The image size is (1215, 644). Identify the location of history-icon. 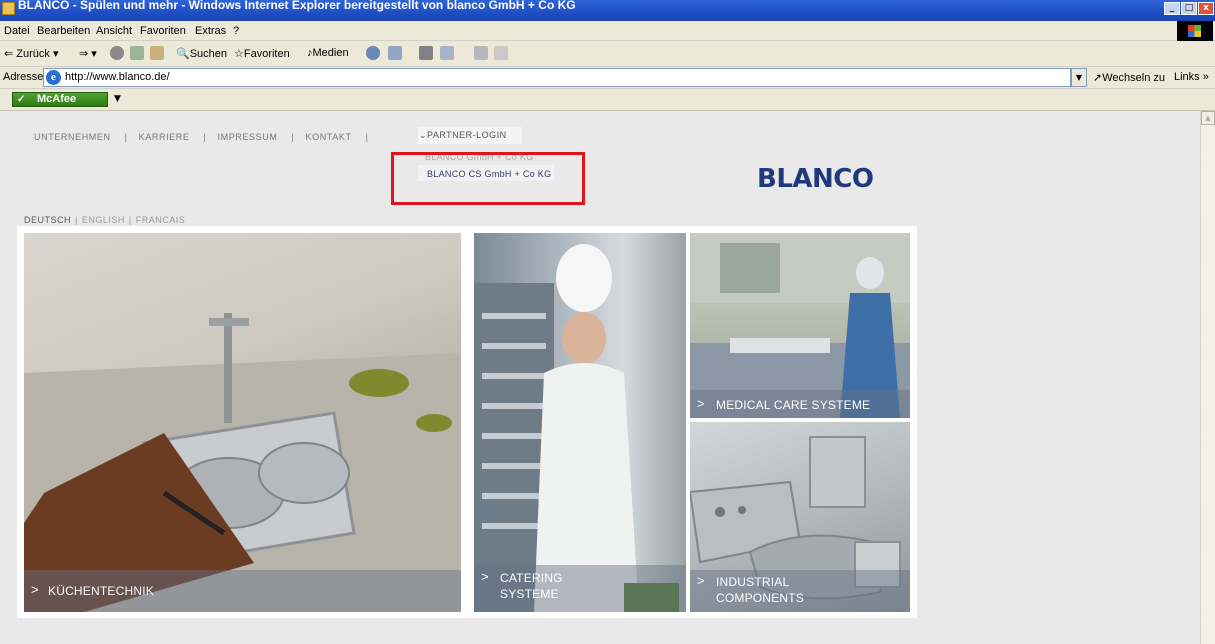
(373, 53).